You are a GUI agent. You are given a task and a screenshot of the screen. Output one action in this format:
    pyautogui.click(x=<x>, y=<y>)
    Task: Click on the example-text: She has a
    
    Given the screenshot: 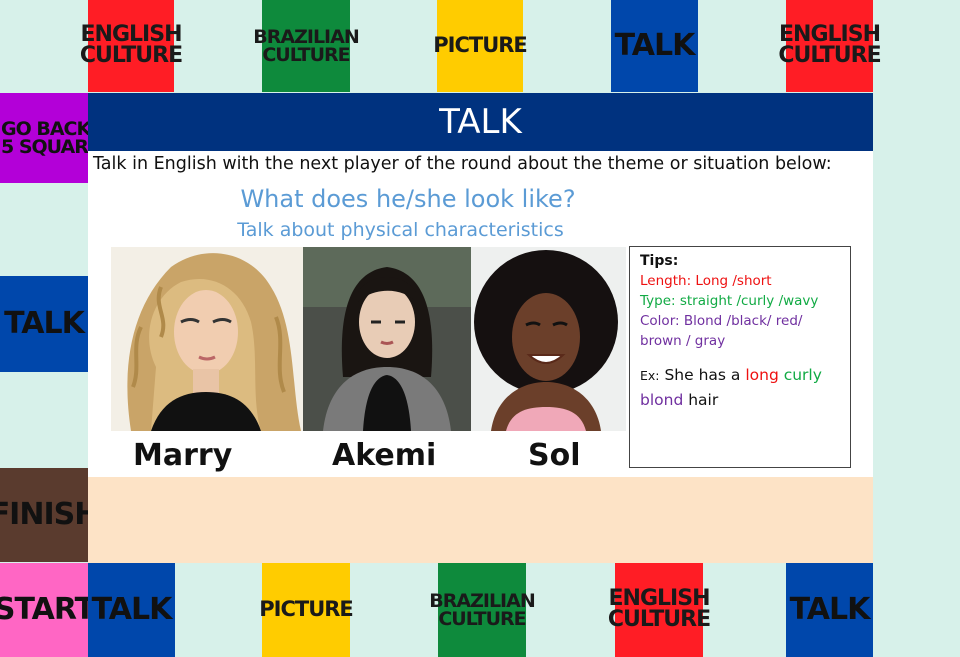 What is the action you would take?
    pyautogui.click(x=702, y=375)
    